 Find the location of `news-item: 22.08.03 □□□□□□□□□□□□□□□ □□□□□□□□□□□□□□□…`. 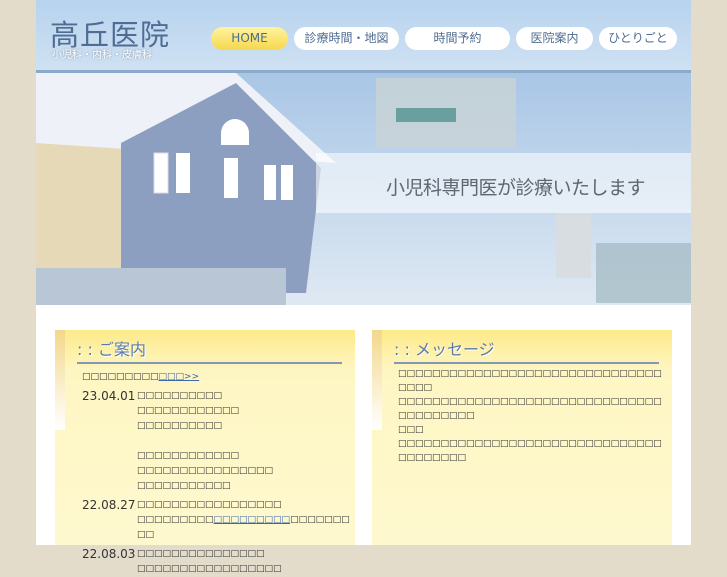

news-item: 22.08.03 □□□□□□□□□□□□□□□ □□□□□□□□□□□□□□□… is located at coordinates (216, 562).